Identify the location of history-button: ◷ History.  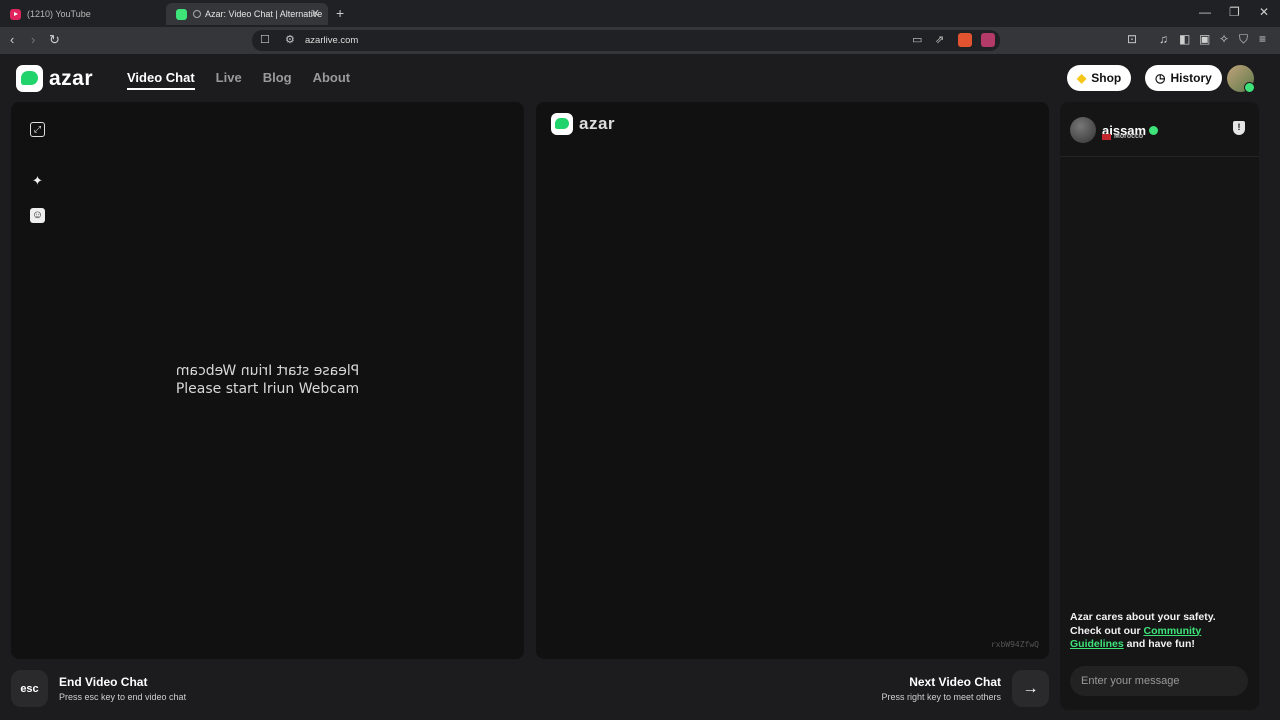
(1183, 78).